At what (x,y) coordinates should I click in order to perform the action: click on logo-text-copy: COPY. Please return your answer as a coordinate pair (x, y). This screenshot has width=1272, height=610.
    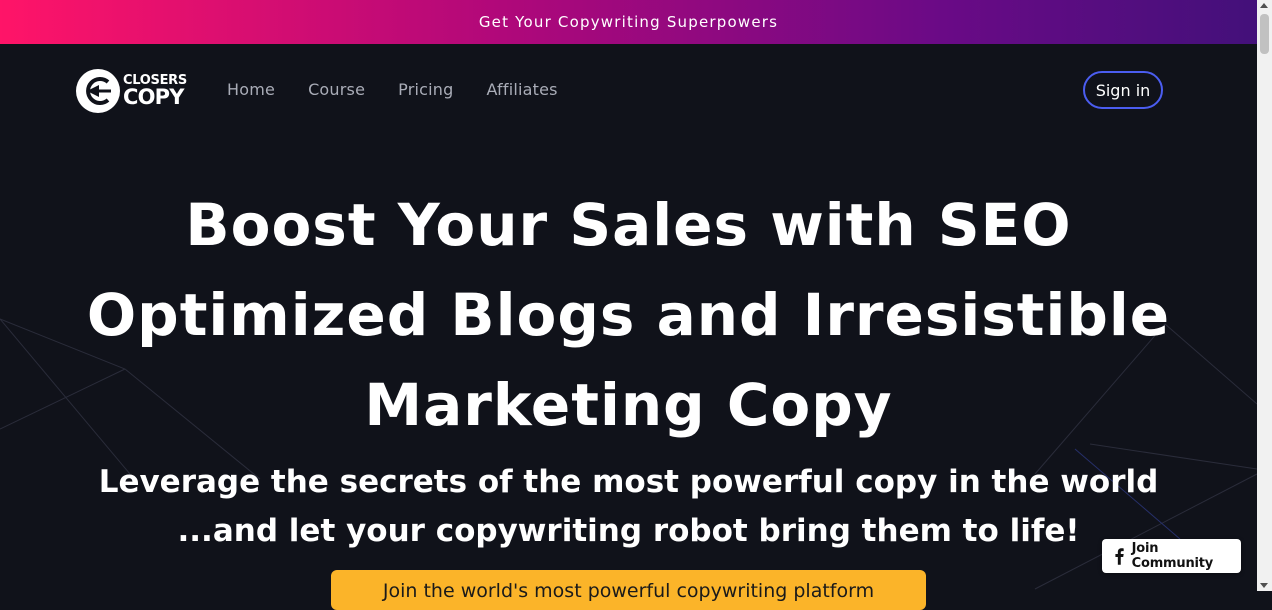
    Looking at the image, I should click on (153, 97).